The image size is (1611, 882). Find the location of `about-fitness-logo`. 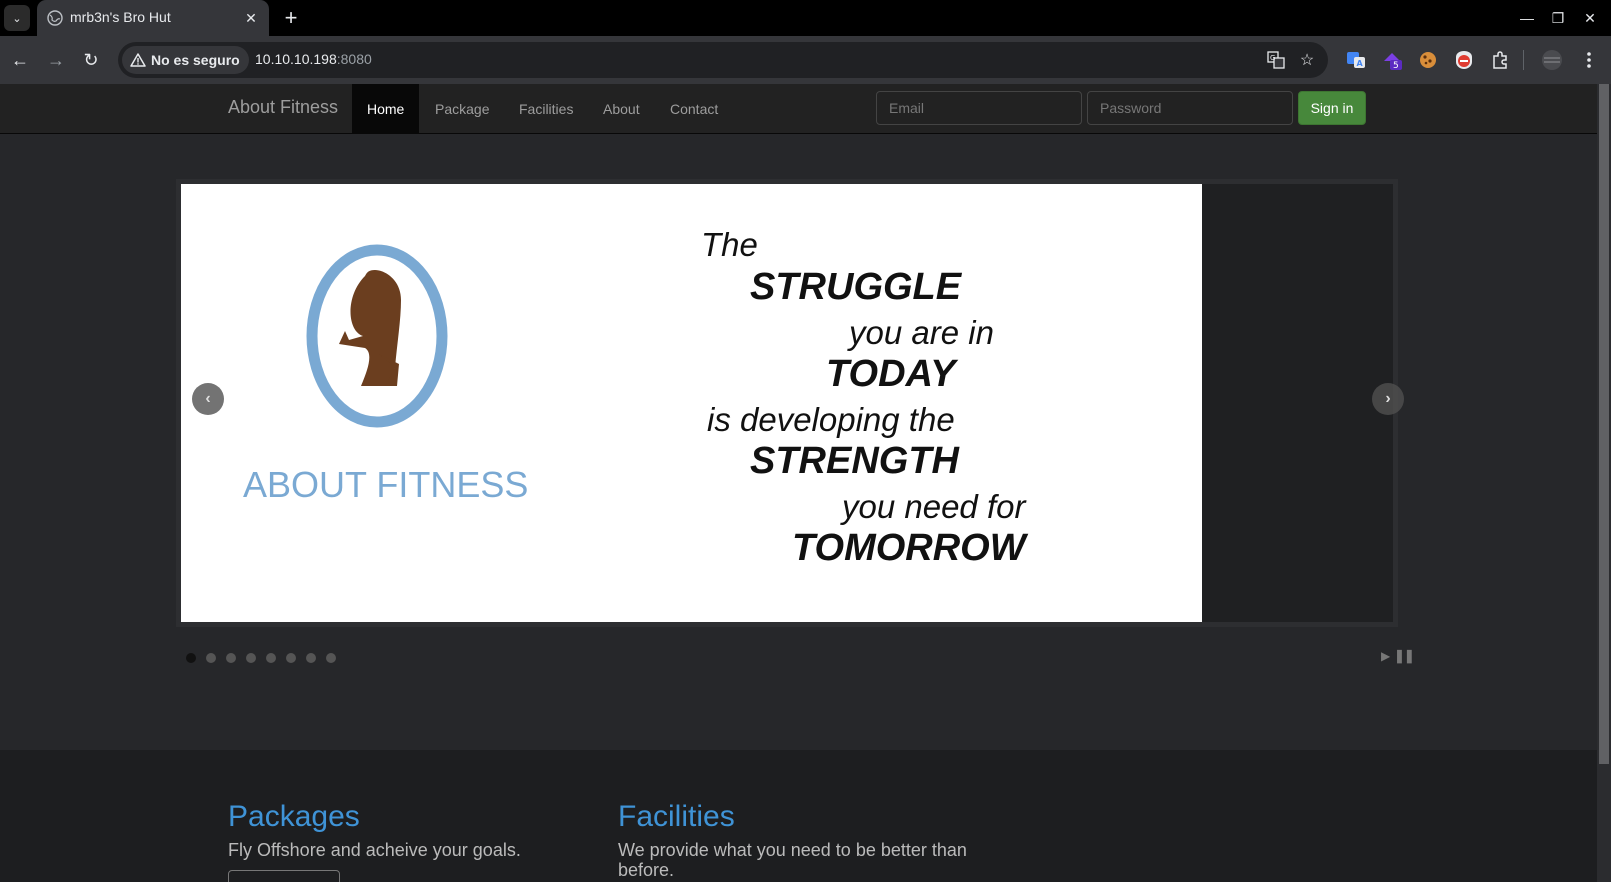

about-fitness-logo is located at coordinates (377, 336).